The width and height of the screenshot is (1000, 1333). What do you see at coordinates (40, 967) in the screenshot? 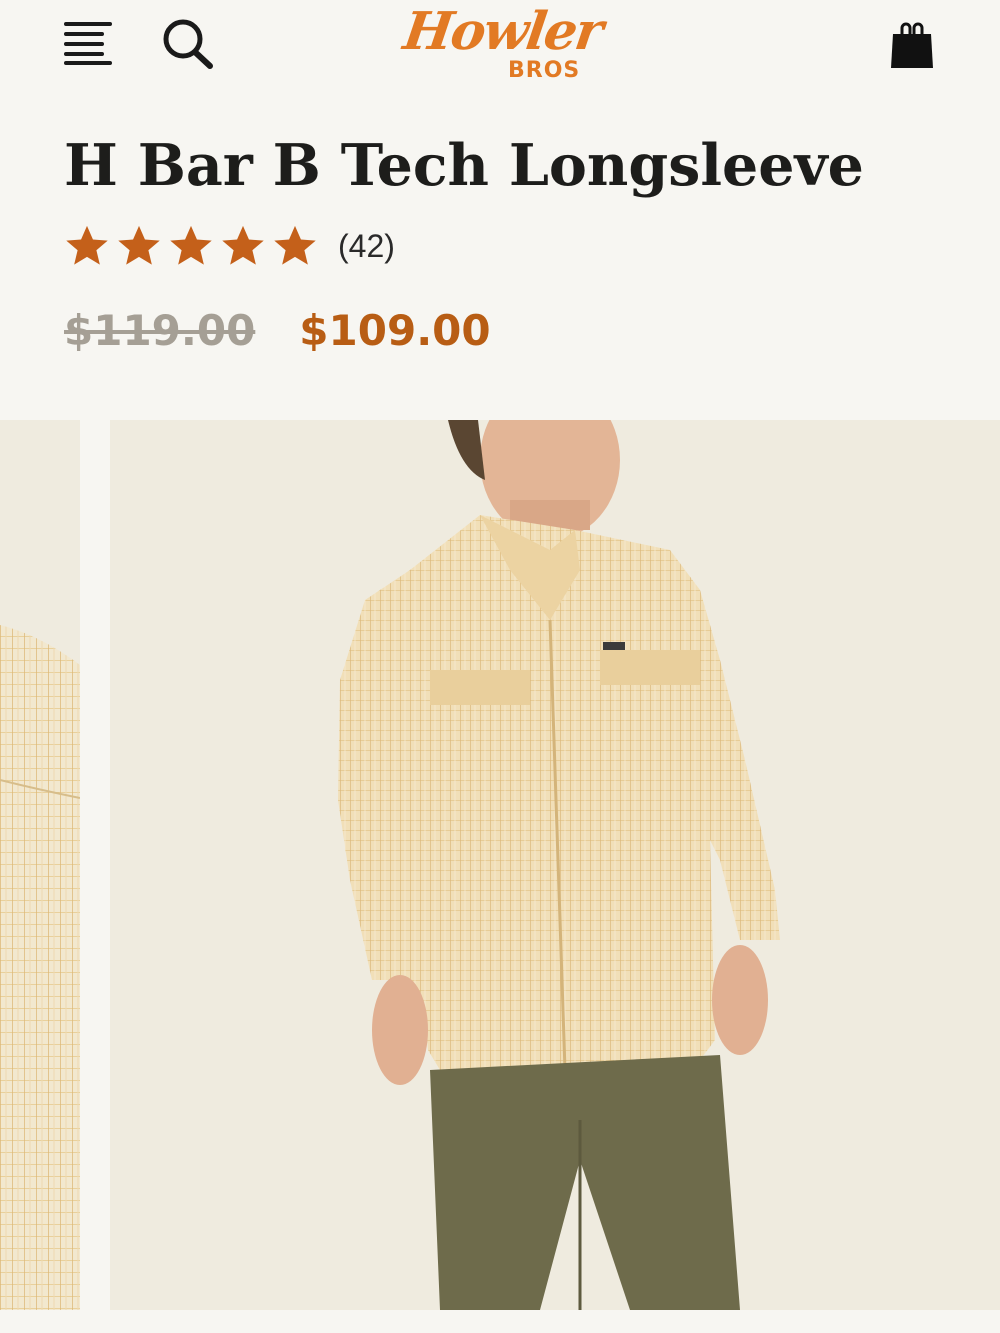
I see `shirt-detail-image` at bounding box center [40, 967].